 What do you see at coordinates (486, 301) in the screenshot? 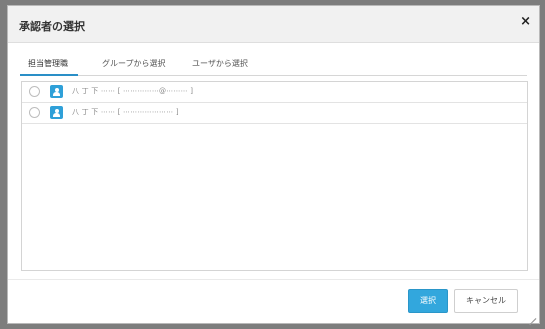
I see `cancel-button: キャンセル` at bounding box center [486, 301].